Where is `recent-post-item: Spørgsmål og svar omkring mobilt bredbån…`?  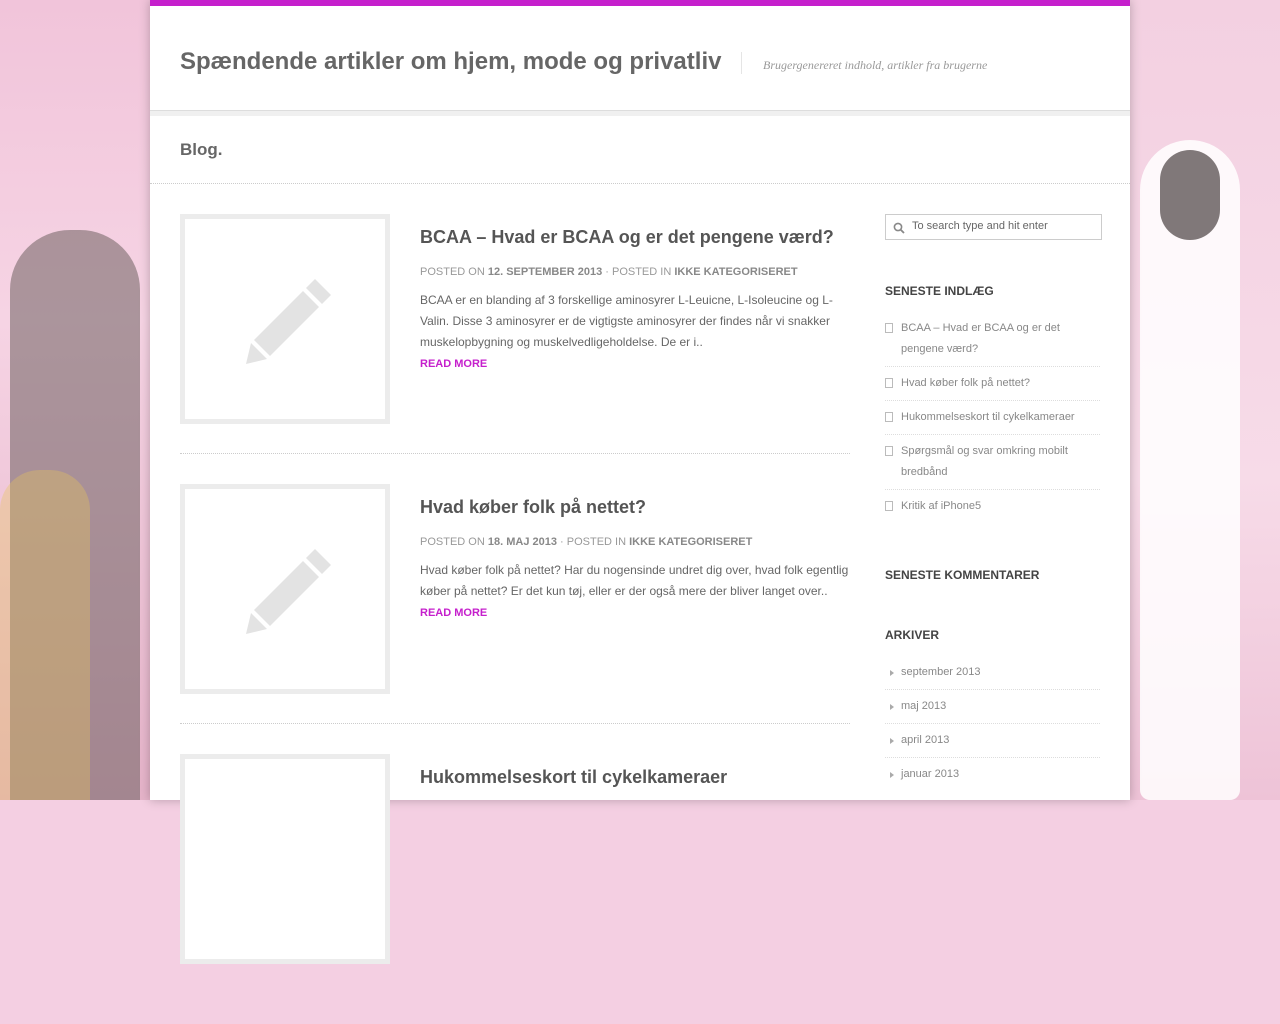 recent-post-item: Spørgsmål og svar omkring mobilt bredbån… is located at coordinates (992, 462).